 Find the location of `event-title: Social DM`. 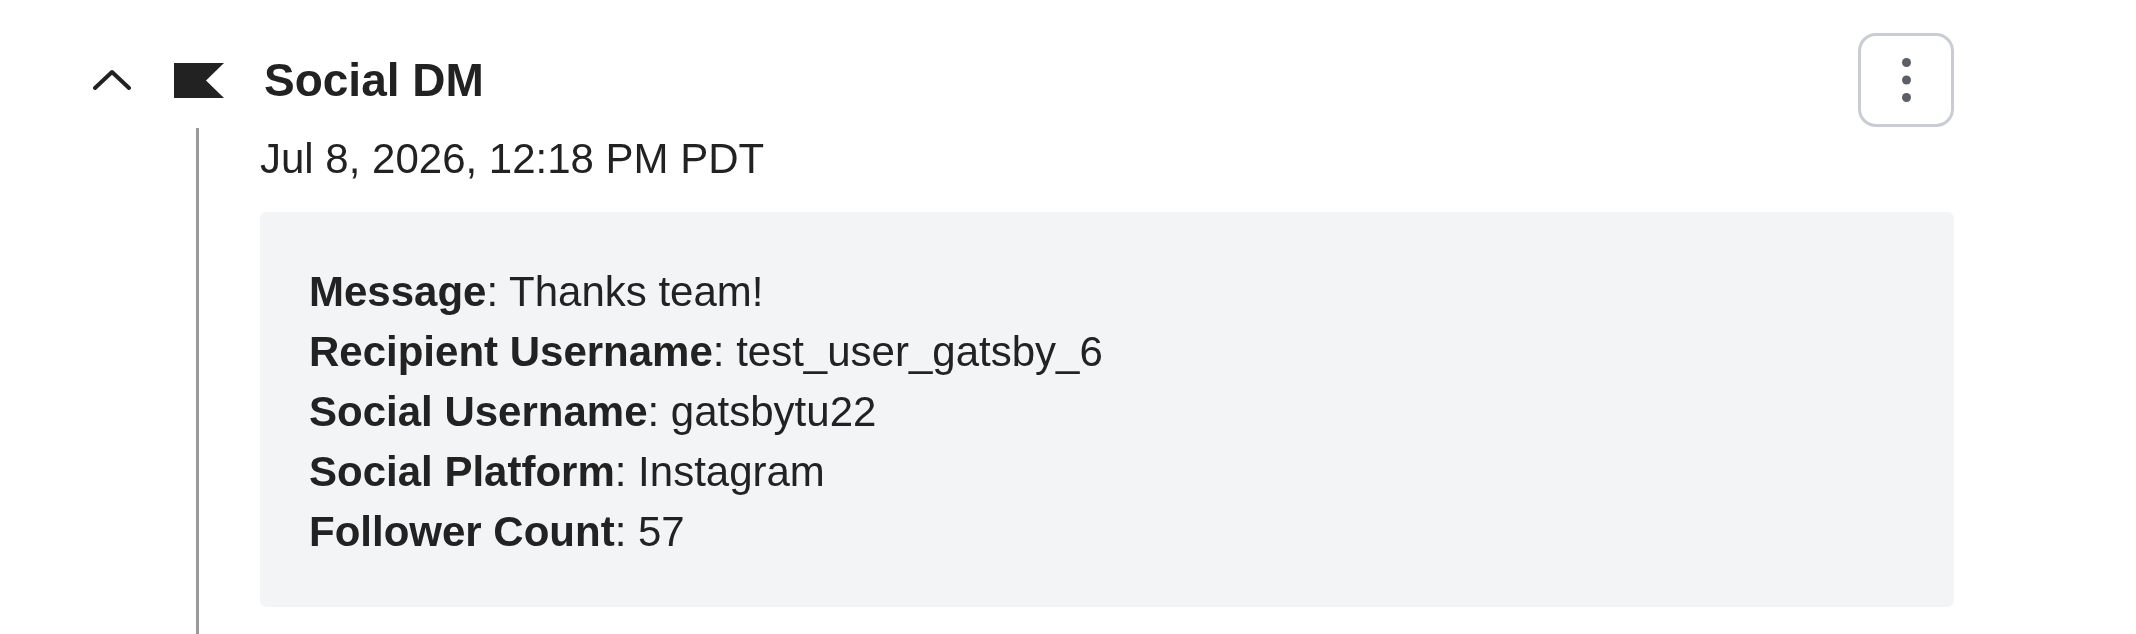

event-title: Social DM is located at coordinates (374, 80).